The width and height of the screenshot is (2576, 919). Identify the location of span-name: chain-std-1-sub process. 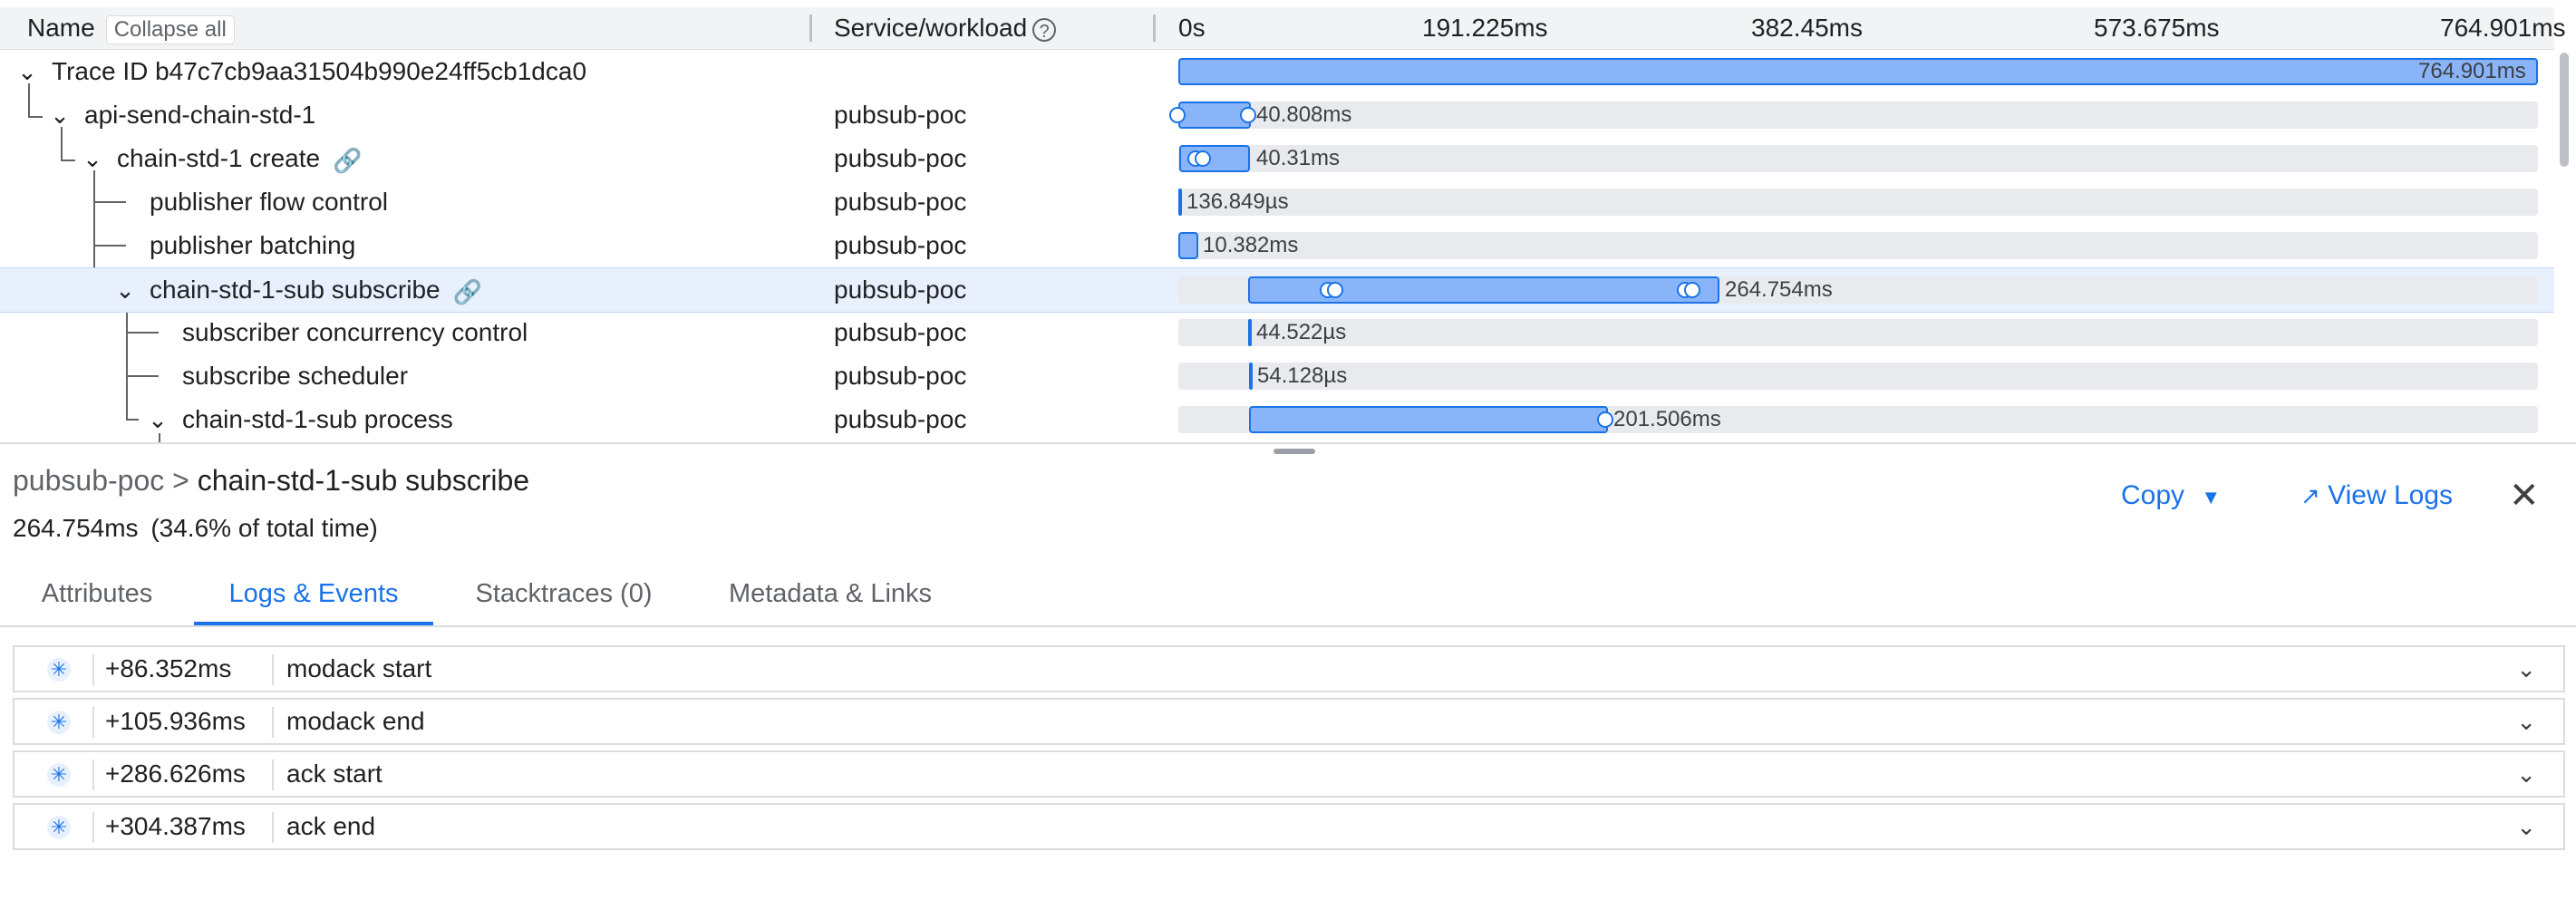
(317, 419).